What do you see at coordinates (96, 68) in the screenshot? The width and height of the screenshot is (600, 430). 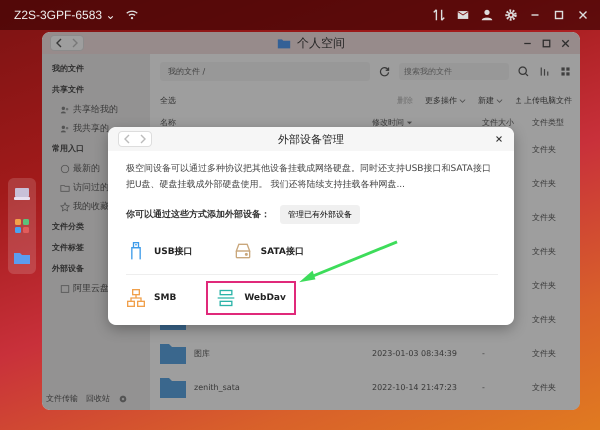 I see `sidebar-section: 我的文件` at bounding box center [96, 68].